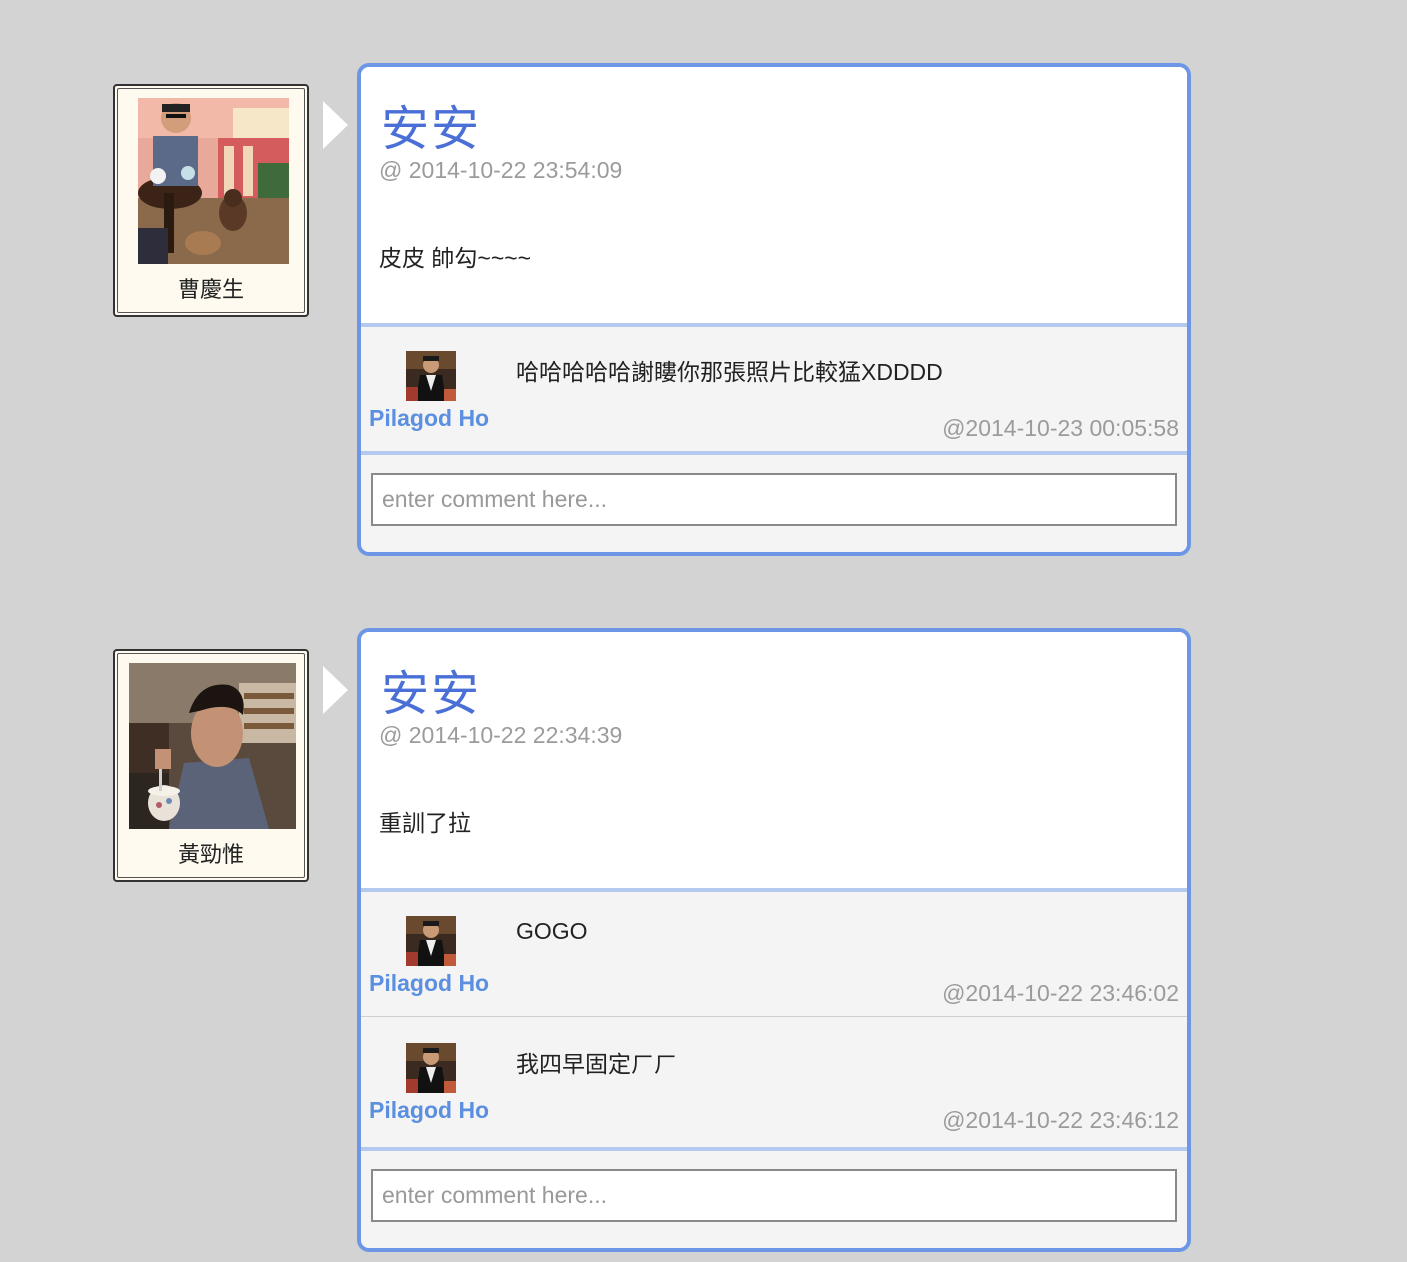  I want to click on comment-timestamp: @2014-10-22 23:46:02, so click(1060, 993).